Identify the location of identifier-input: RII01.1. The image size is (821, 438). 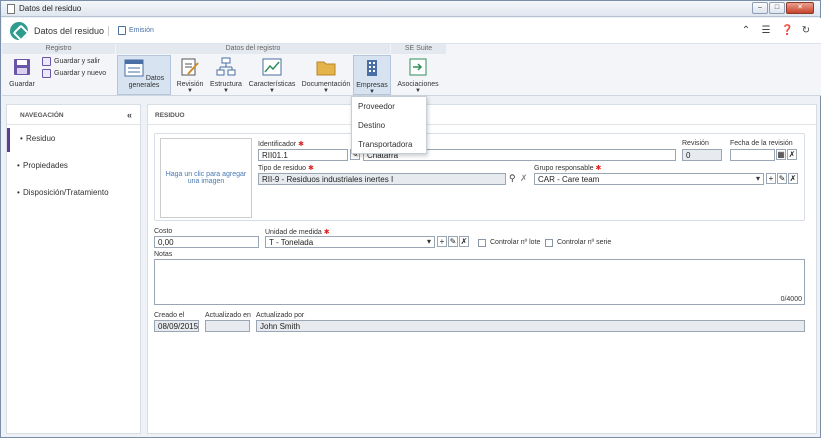
(303, 155).